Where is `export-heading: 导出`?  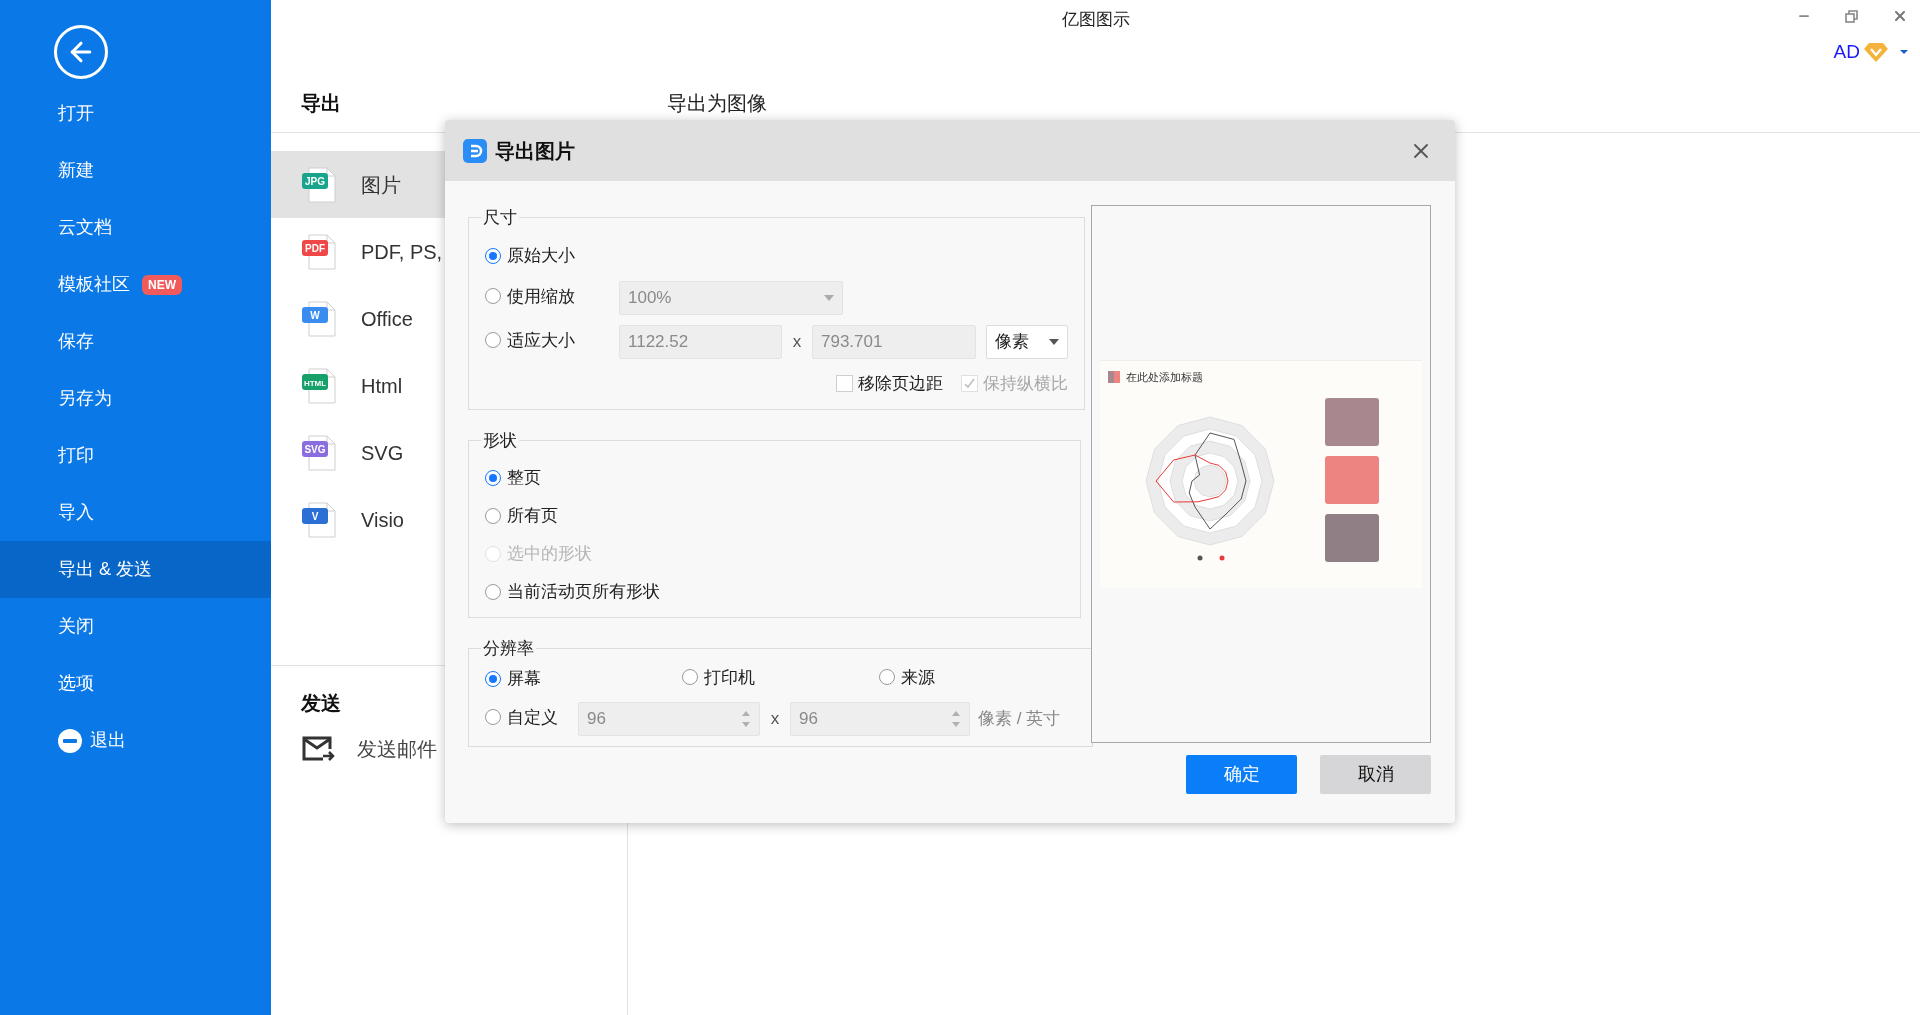 export-heading: 导出 is located at coordinates (321, 103).